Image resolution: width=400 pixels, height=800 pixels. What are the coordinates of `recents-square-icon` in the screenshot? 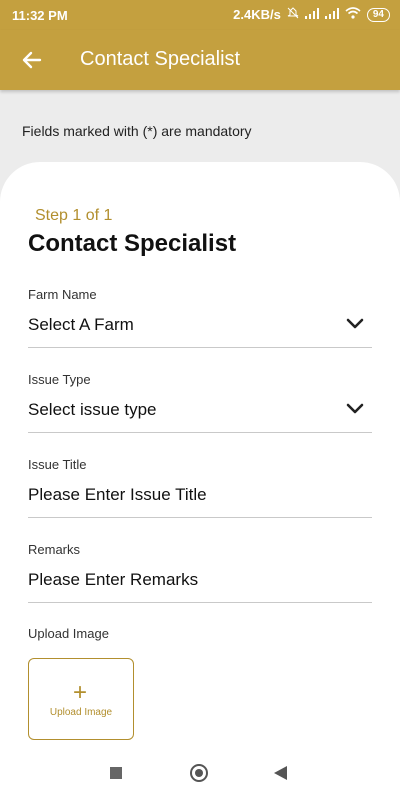 It's located at (116, 773).